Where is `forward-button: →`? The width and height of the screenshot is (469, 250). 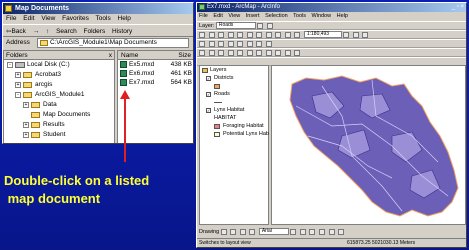
forward-button: → is located at coordinates (36, 31).